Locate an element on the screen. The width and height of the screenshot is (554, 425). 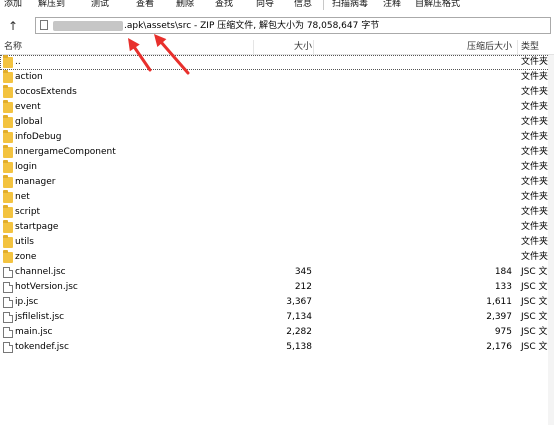
file-size: 5,138 is located at coordinates (299, 347).